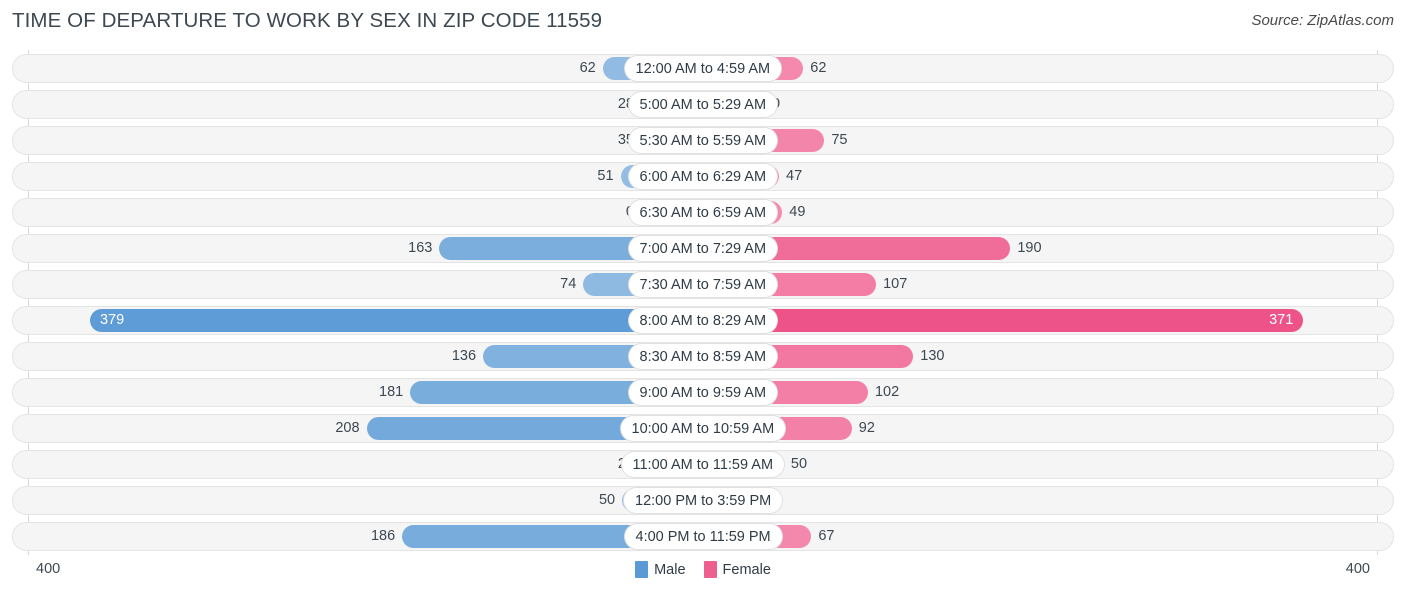  Describe the element at coordinates (895, 284) in the screenshot. I see `value-label-female: 107` at that location.